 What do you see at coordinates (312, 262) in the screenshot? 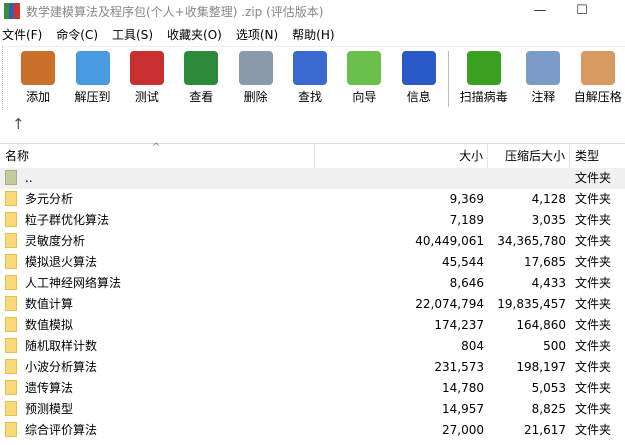
I see `table-row: 模拟退火算法 45,544 17,685 文件夹` at bounding box center [312, 262].